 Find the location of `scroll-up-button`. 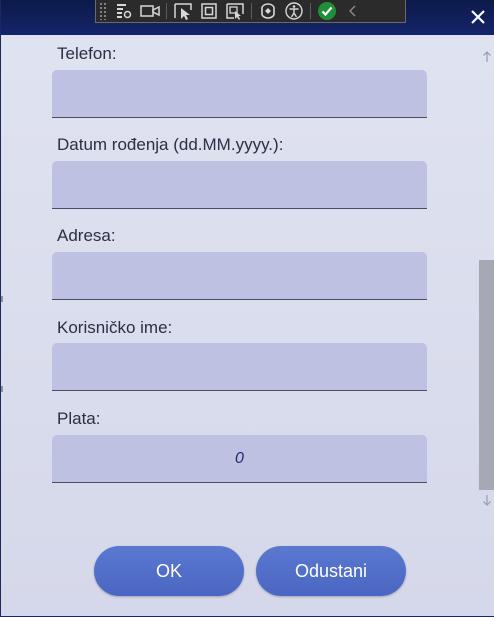

scroll-up-button is located at coordinates (486, 57).